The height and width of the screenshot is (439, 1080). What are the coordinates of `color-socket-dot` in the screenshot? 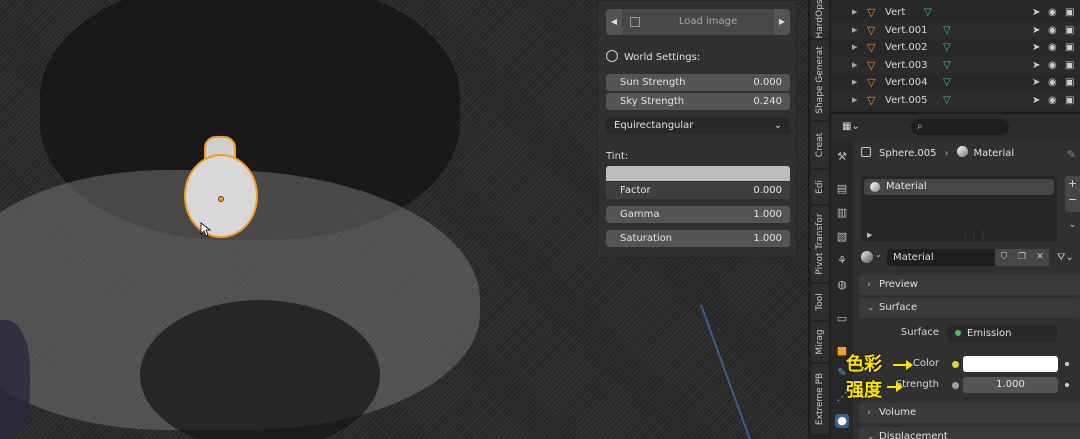 It's located at (955, 364).